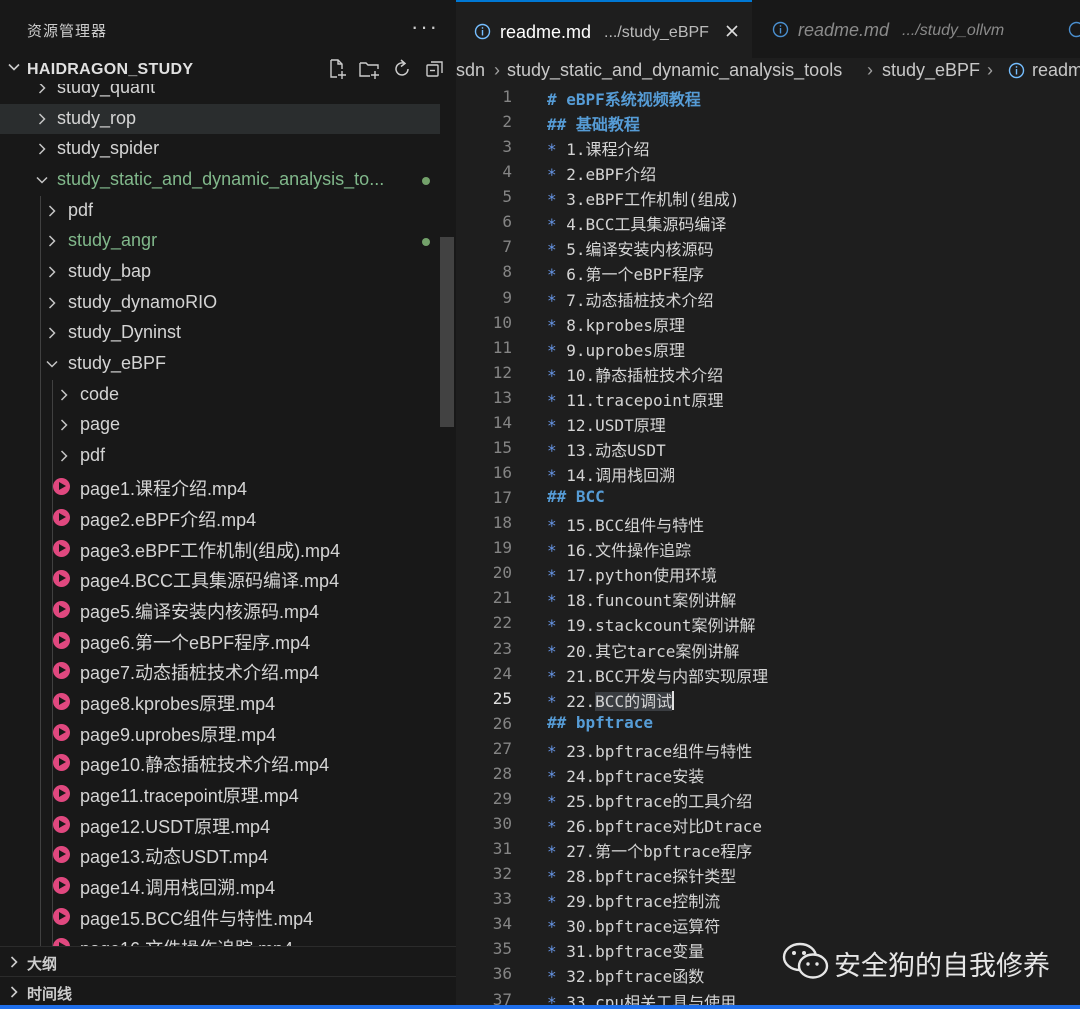  What do you see at coordinates (220, 272) in the screenshot?
I see `folder-item: study_bap` at bounding box center [220, 272].